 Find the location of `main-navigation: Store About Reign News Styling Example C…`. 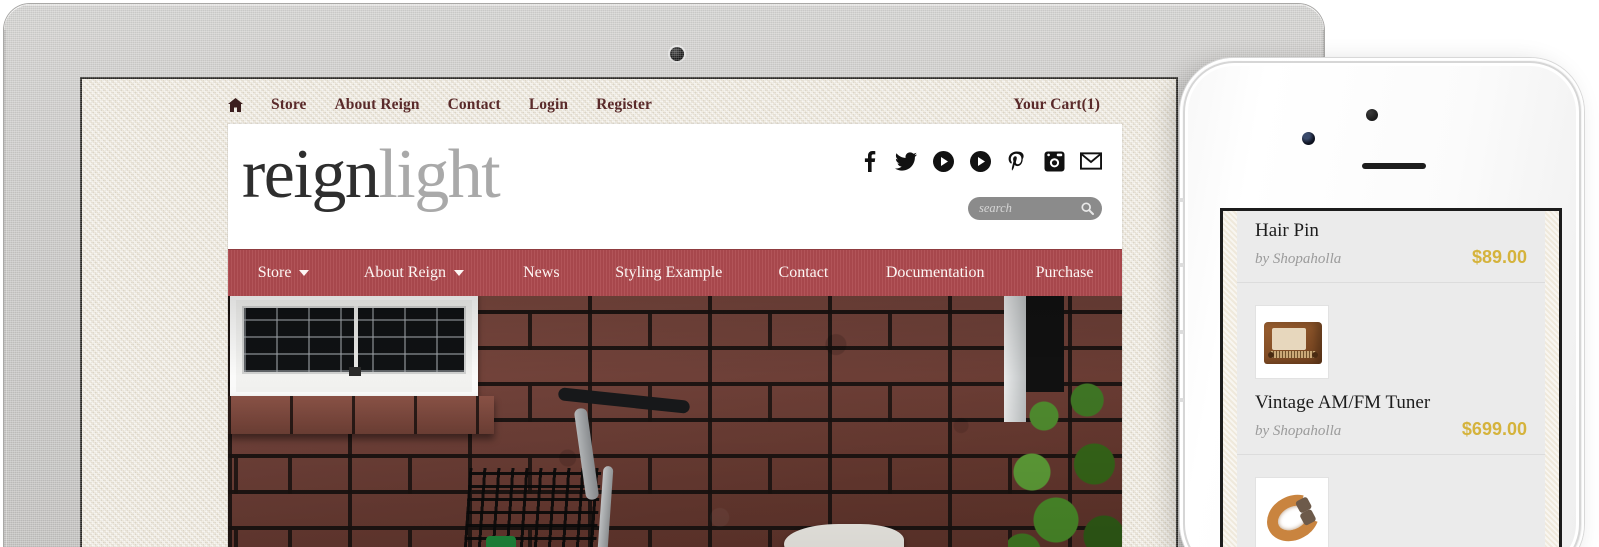

main-navigation: Store About Reign News Styling Example C… is located at coordinates (675, 272).